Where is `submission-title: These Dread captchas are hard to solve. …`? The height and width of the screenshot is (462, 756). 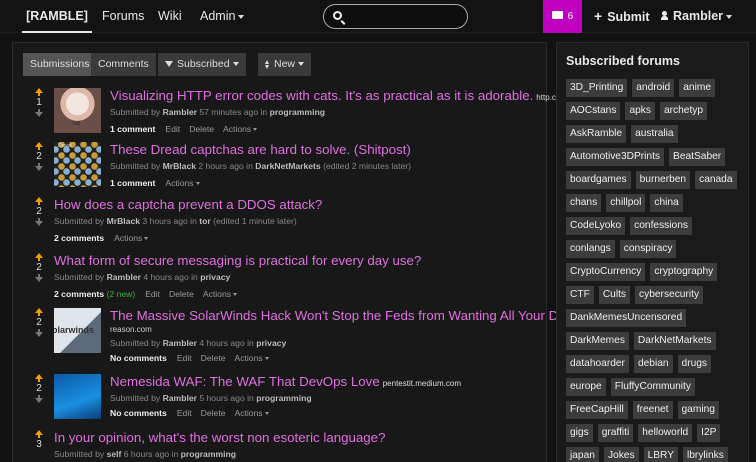
submission-title: These Dread captchas are hard to solve. … is located at coordinates (260, 149).